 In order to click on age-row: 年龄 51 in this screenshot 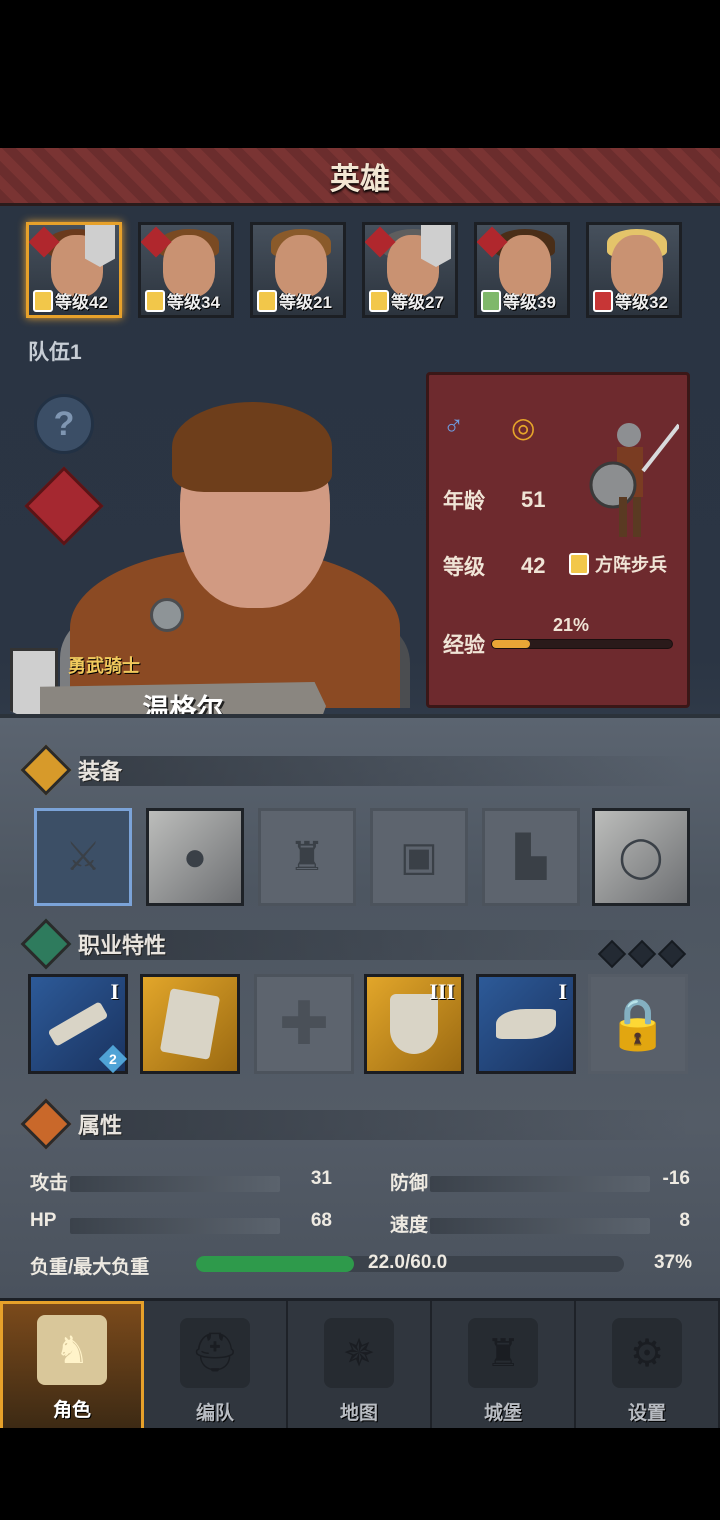, I will do `click(494, 500)`.